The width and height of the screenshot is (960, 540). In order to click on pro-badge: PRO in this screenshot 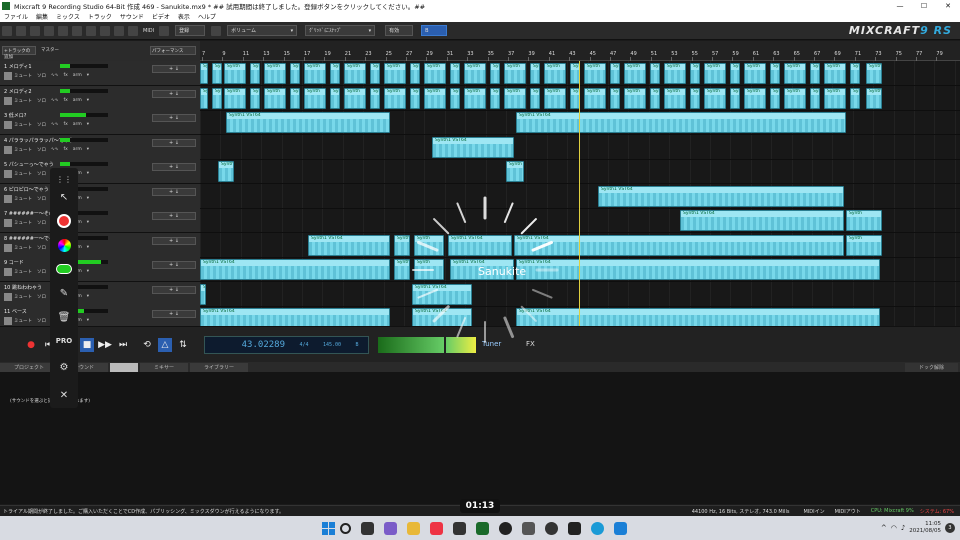, I will do `click(64, 341)`.